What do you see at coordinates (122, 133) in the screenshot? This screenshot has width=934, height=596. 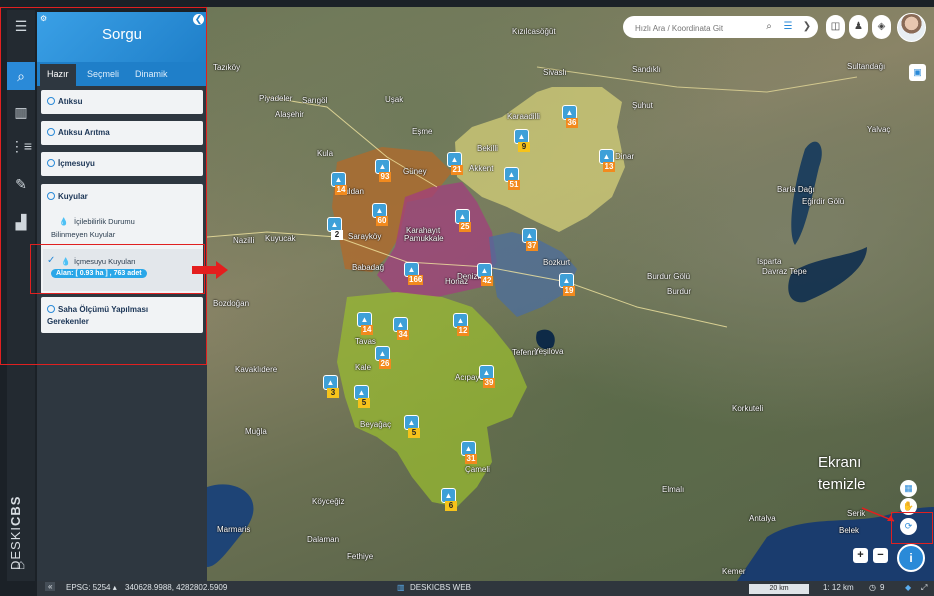 I see `query-item-atiksu-aritma: Atıksu Arıtma` at bounding box center [122, 133].